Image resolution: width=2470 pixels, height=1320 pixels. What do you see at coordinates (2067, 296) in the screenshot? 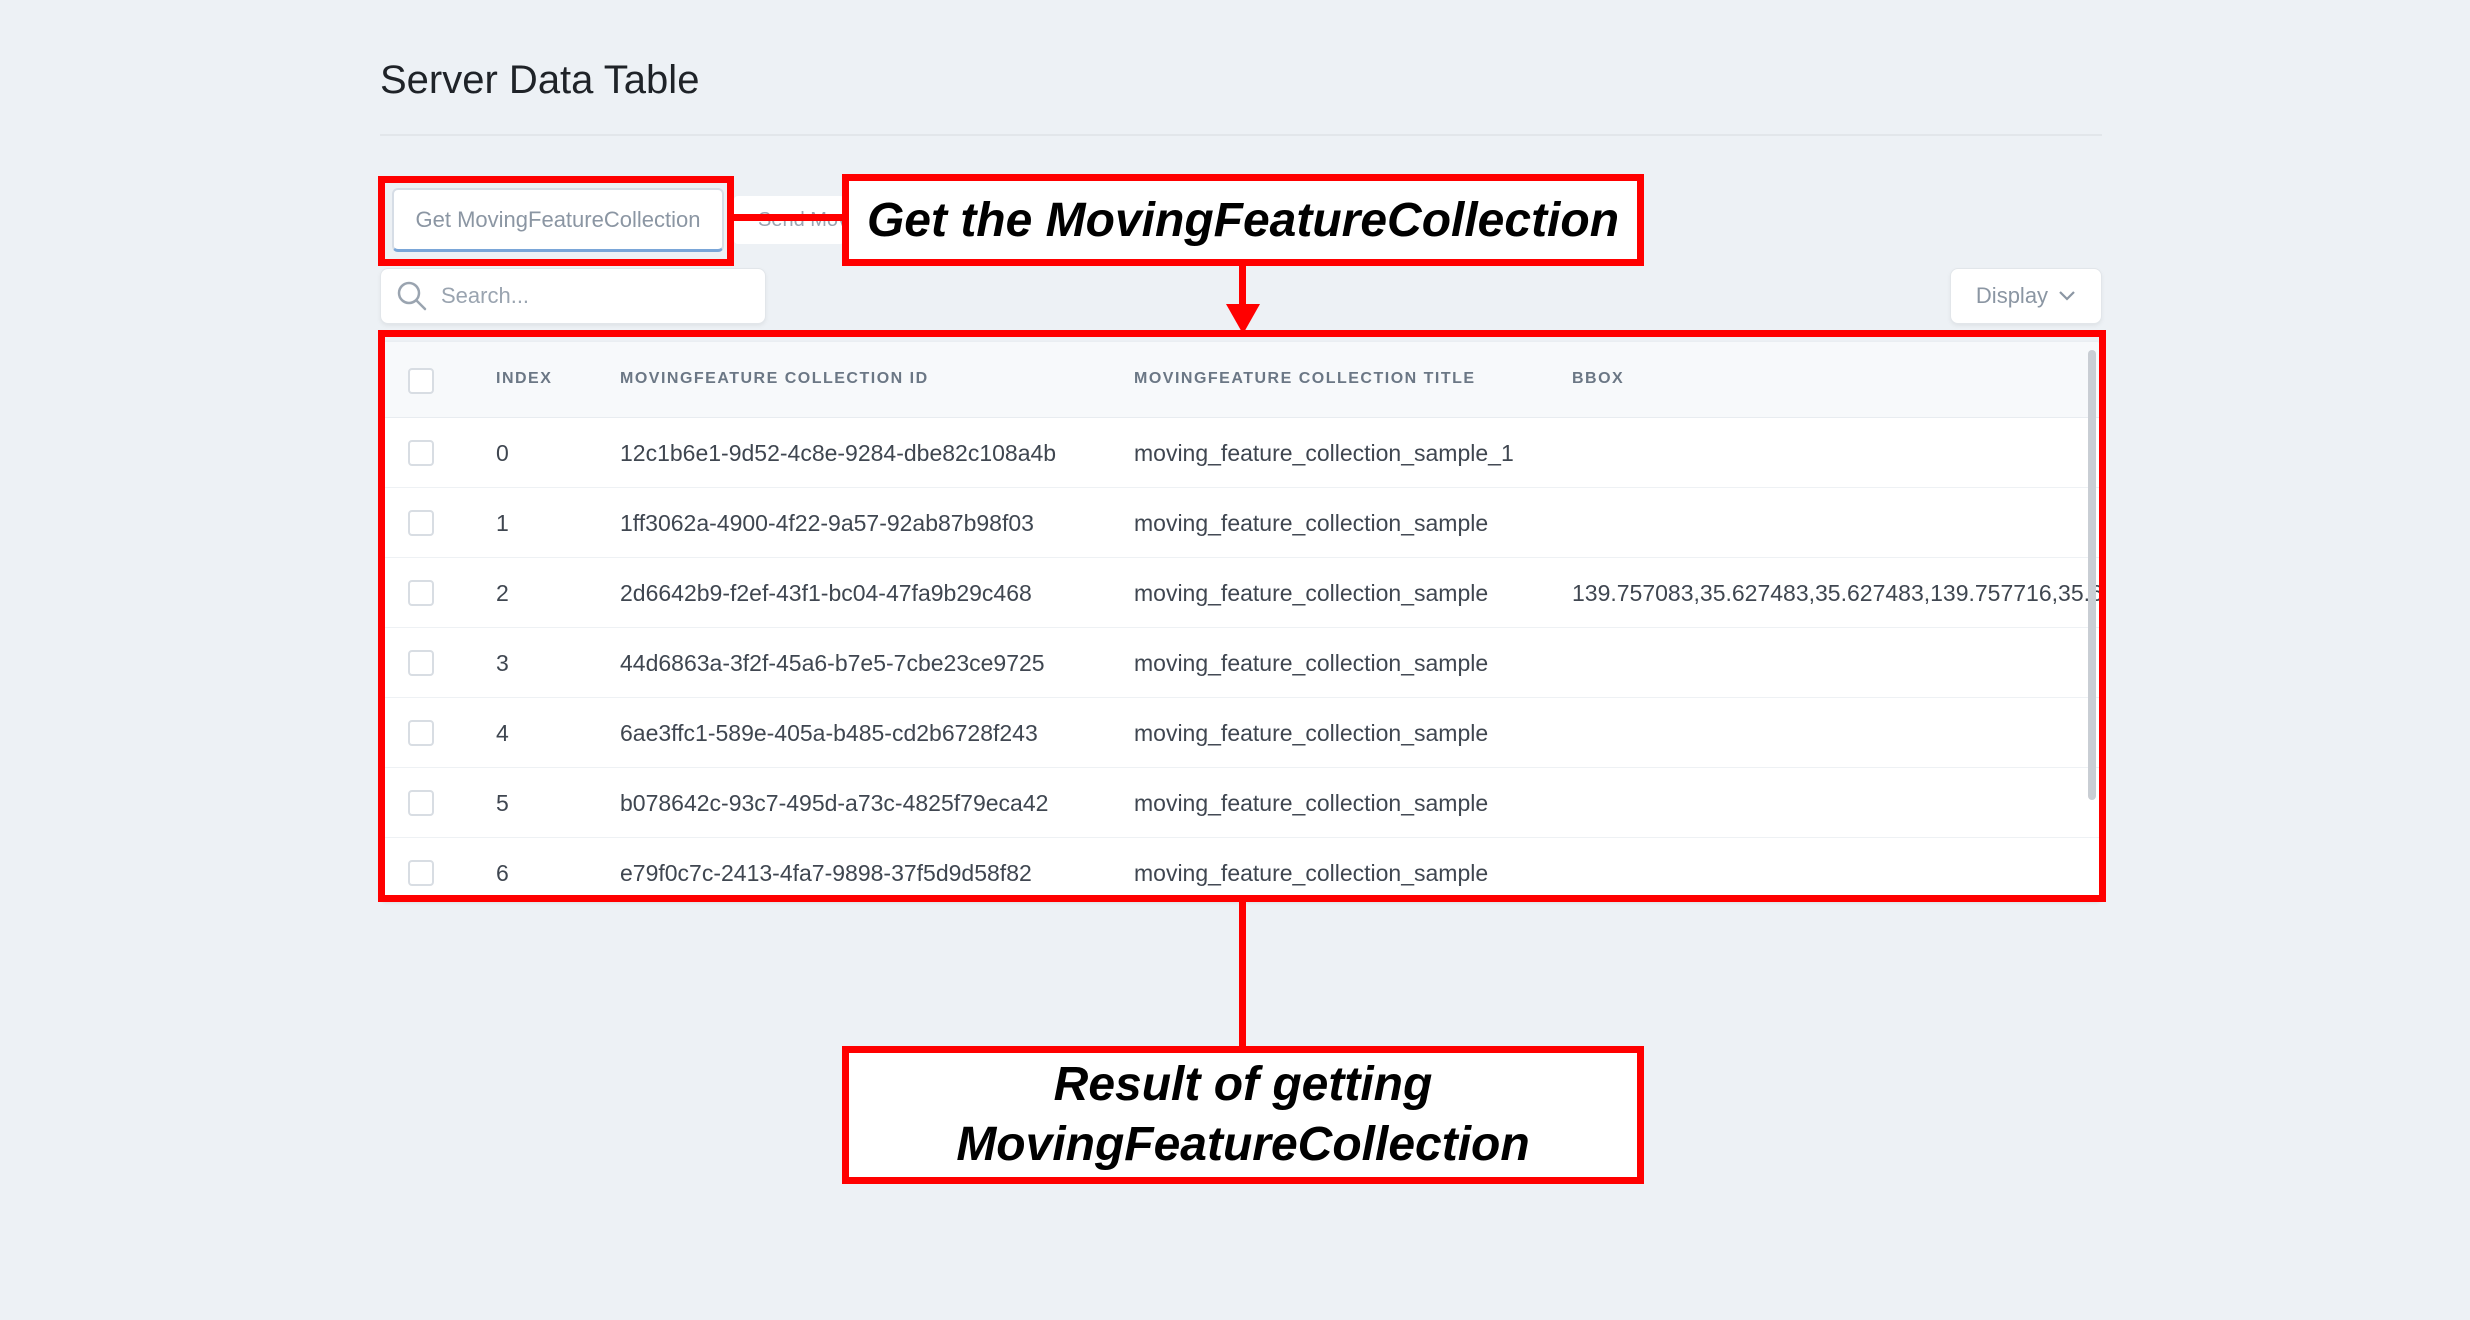
I see `chevron-down-icon` at bounding box center [2067, 296].